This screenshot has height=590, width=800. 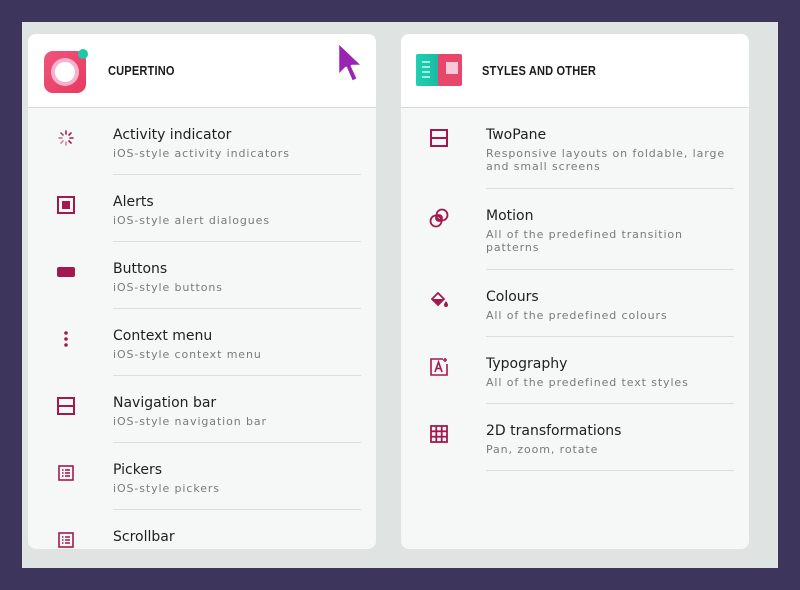 What do you see at coordinates (202, 275) in the screenshot?
I see `list-item-buttons: Buttons iOS-style buttons` at bounding box center [202, 275].